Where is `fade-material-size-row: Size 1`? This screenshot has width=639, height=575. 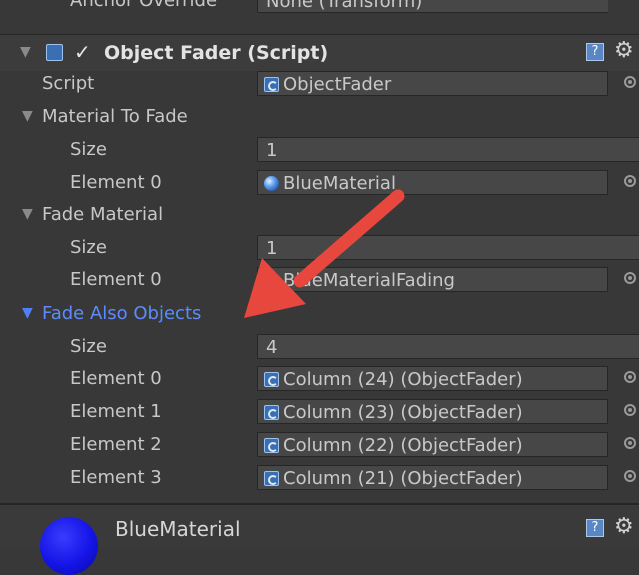
fade-material-size-row: Size 1 is located at coordinates (319, 247).